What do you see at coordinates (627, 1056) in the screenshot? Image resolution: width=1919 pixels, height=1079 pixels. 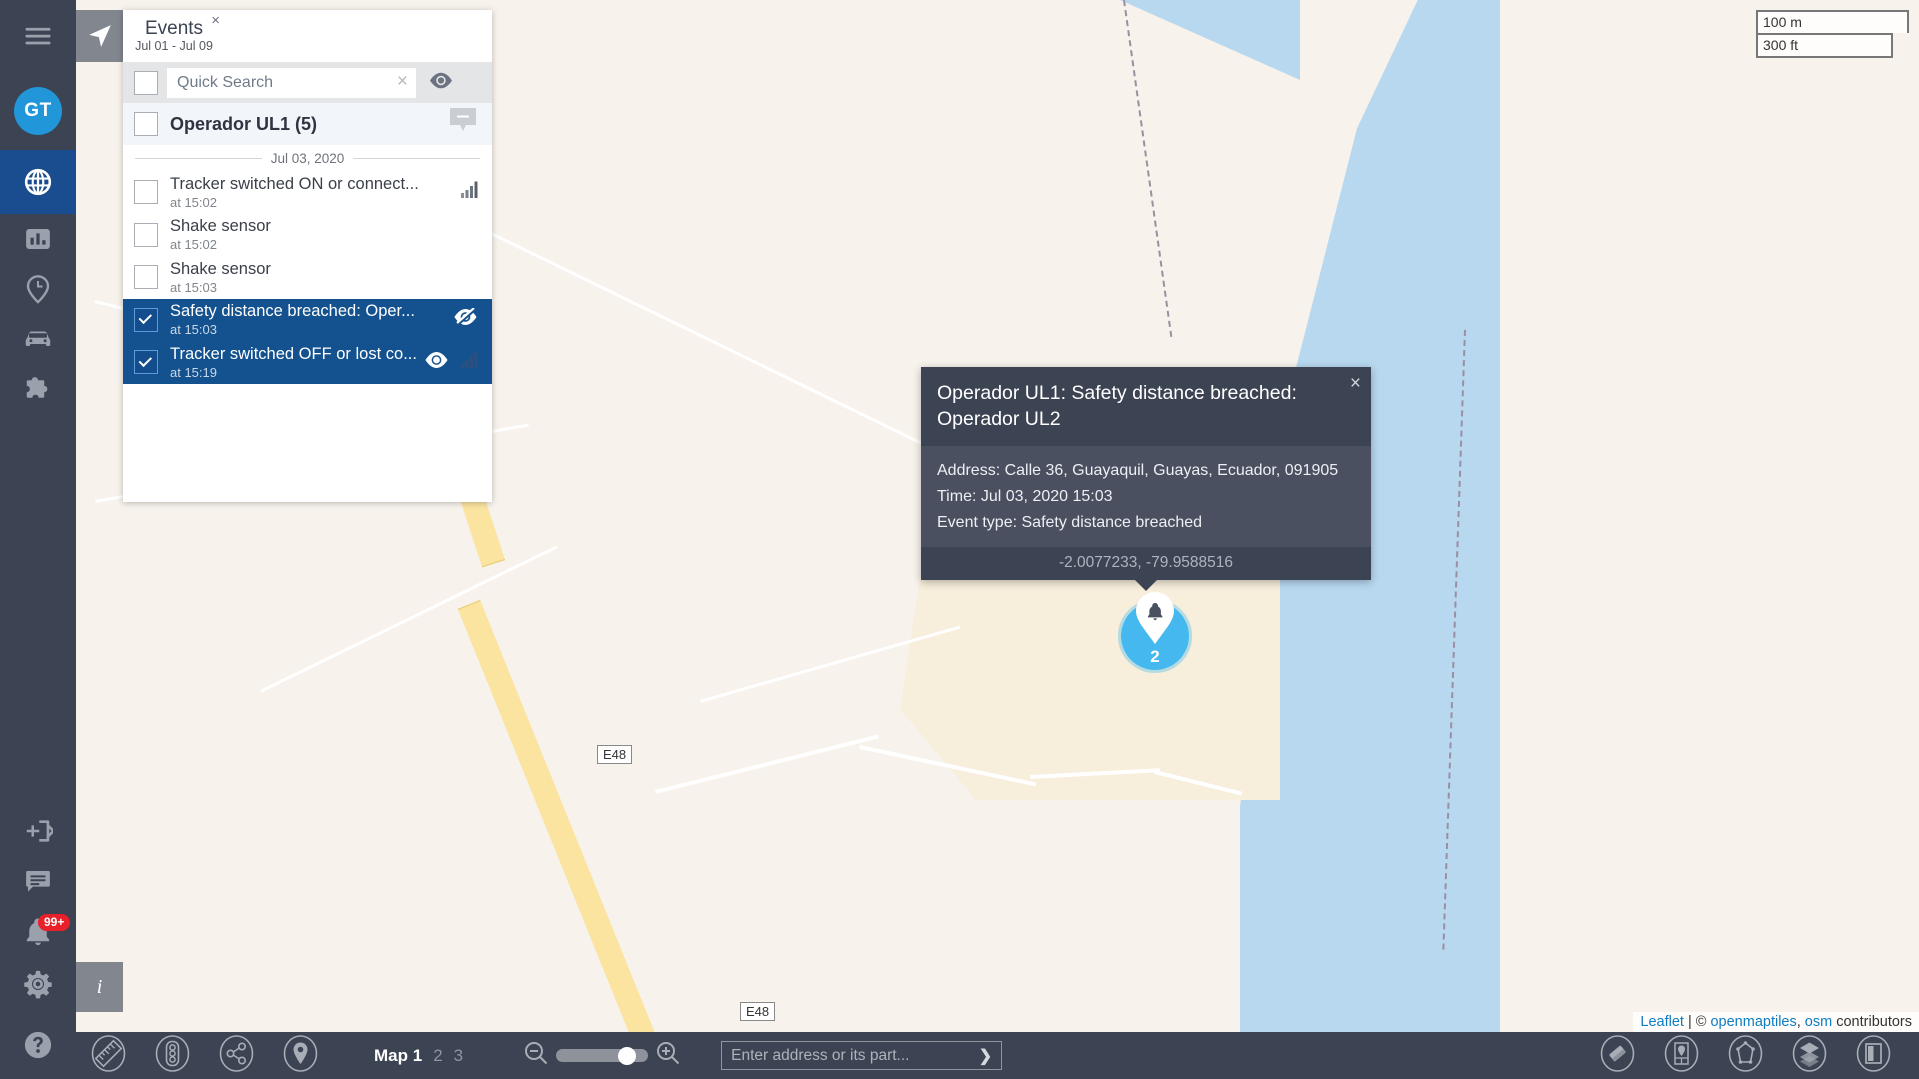 I see `zoom-slider-thumb` at bounding box center [627, 1056].